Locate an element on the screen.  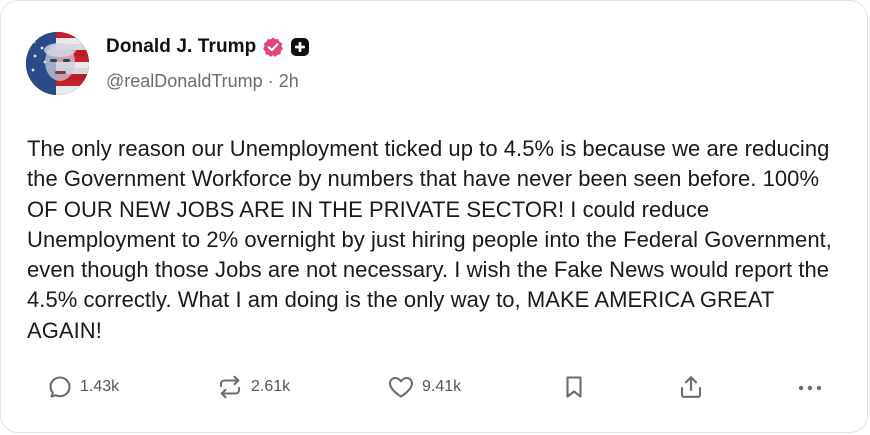
author-row: Donald J. Trump is located at coordinates (208, 47).